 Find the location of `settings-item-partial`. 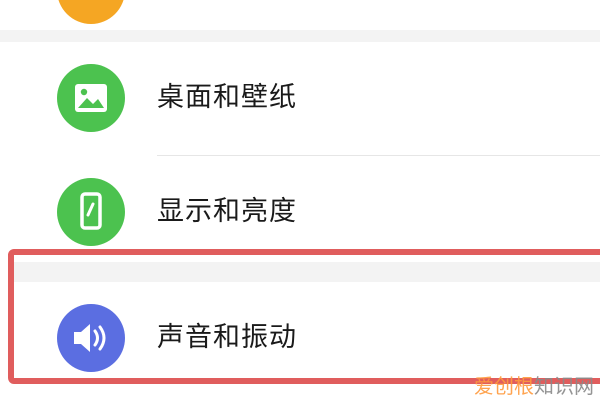

settings-item-partial is located at coordinates (300, 15).